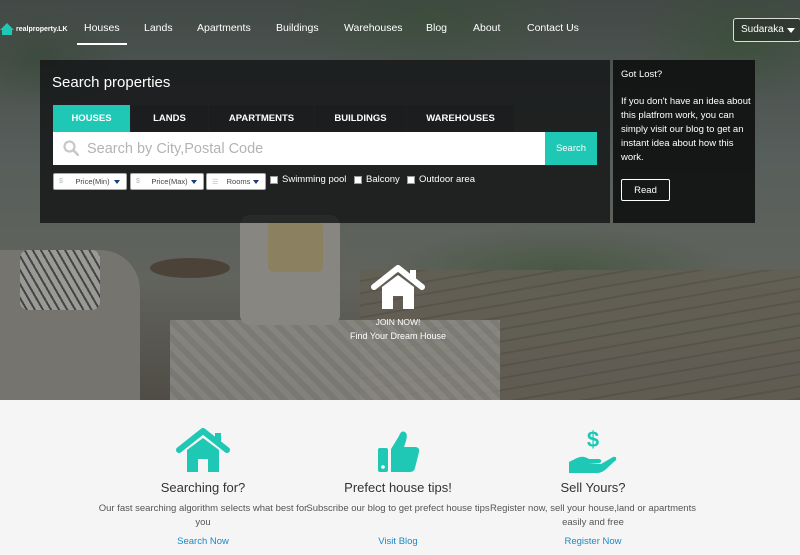 This screenshot has height=555, width=800. Describe the element at coordinates (398, 541) in the screenshot. I see `visit-blog-link: Visit Blog` at that location.